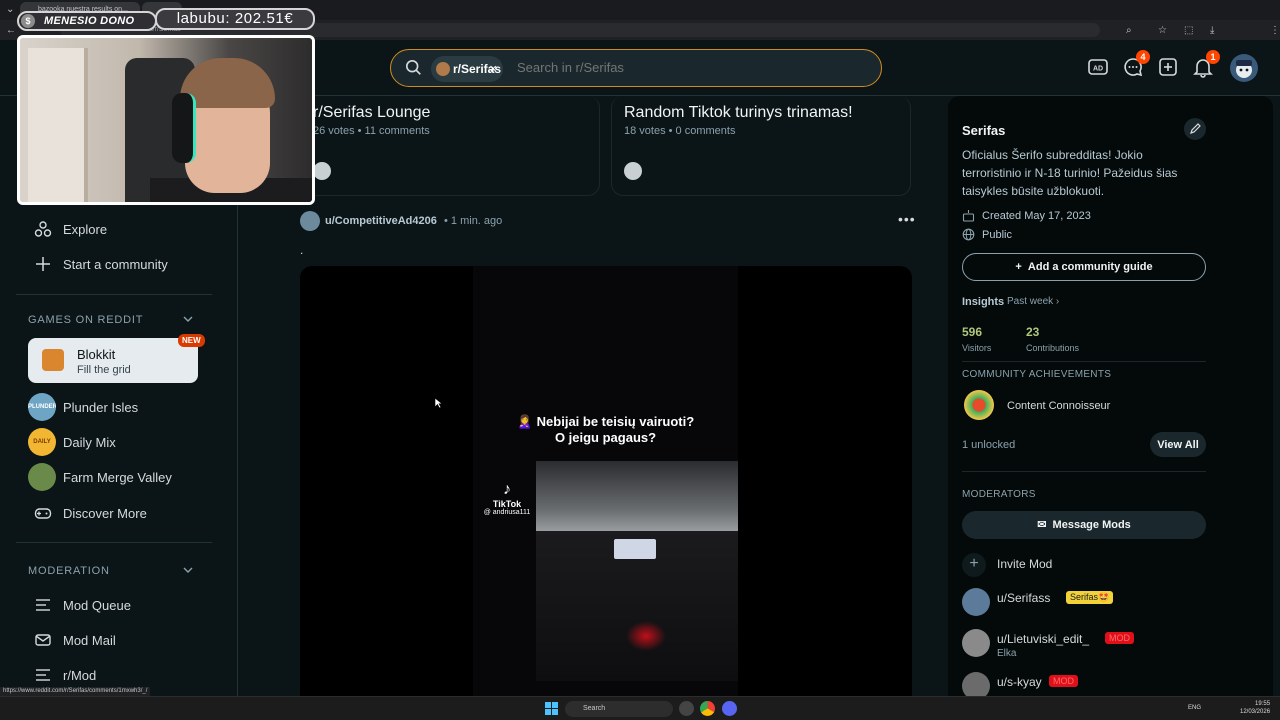 The width and height of the screenshot is (1280, 720). What do you see at coordinates (43, 640) in the screenshot?
I see `mod-mail-icon` at bounding box center [43, 640].